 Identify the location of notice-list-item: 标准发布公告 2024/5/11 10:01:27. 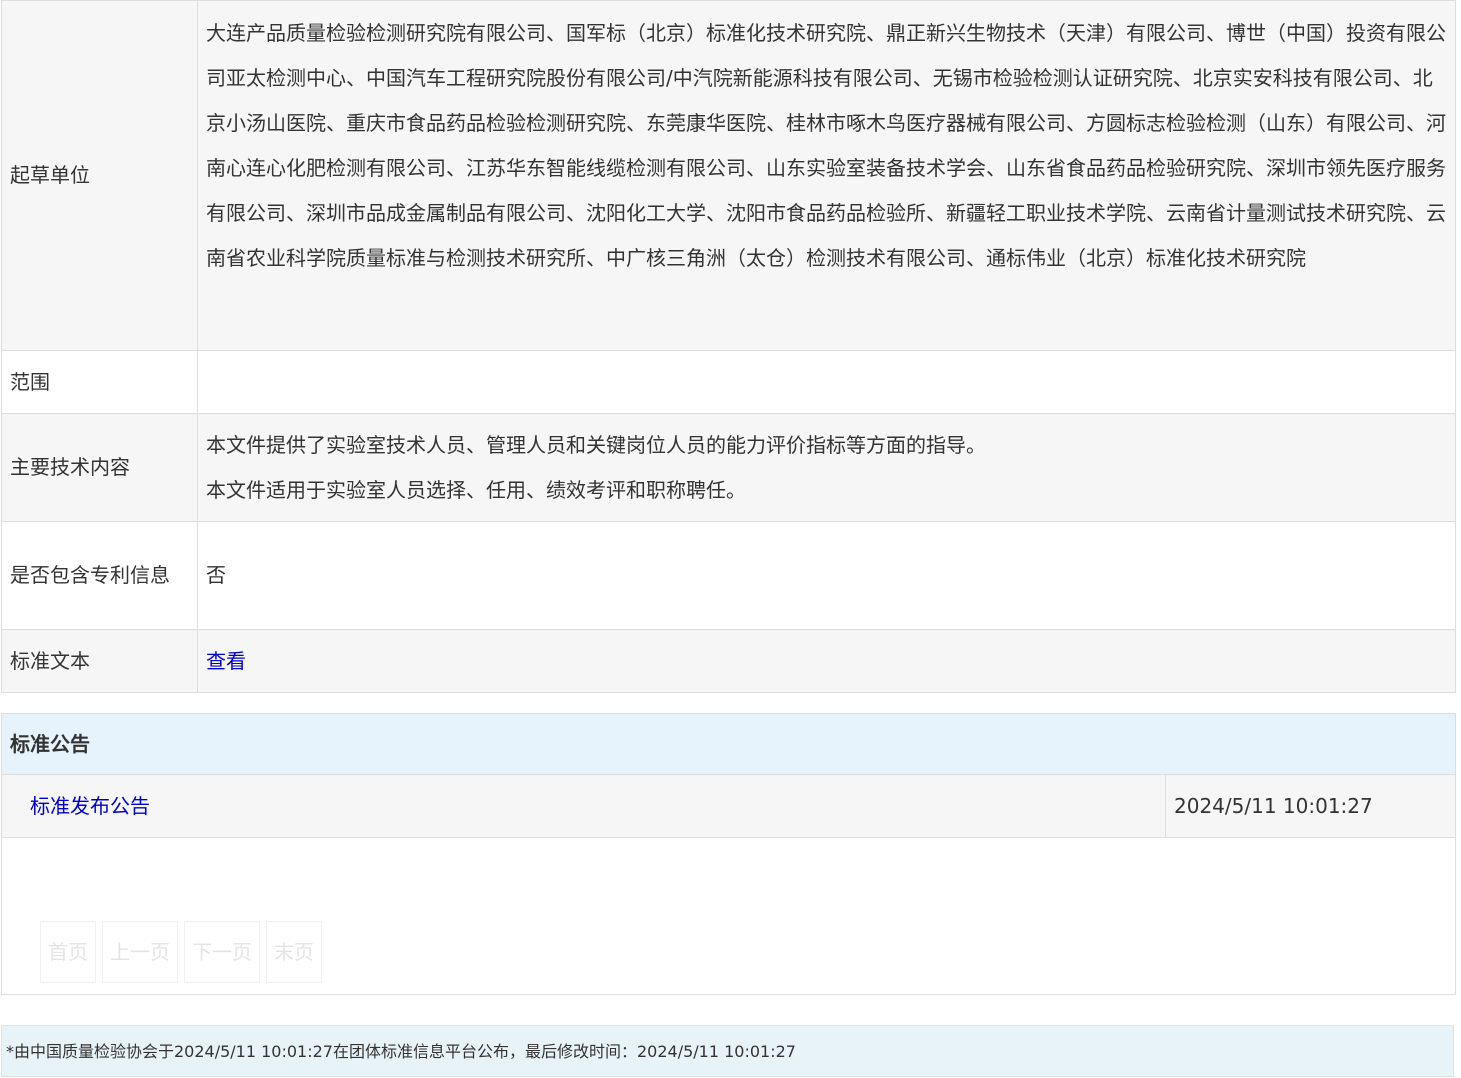
(728, 806).